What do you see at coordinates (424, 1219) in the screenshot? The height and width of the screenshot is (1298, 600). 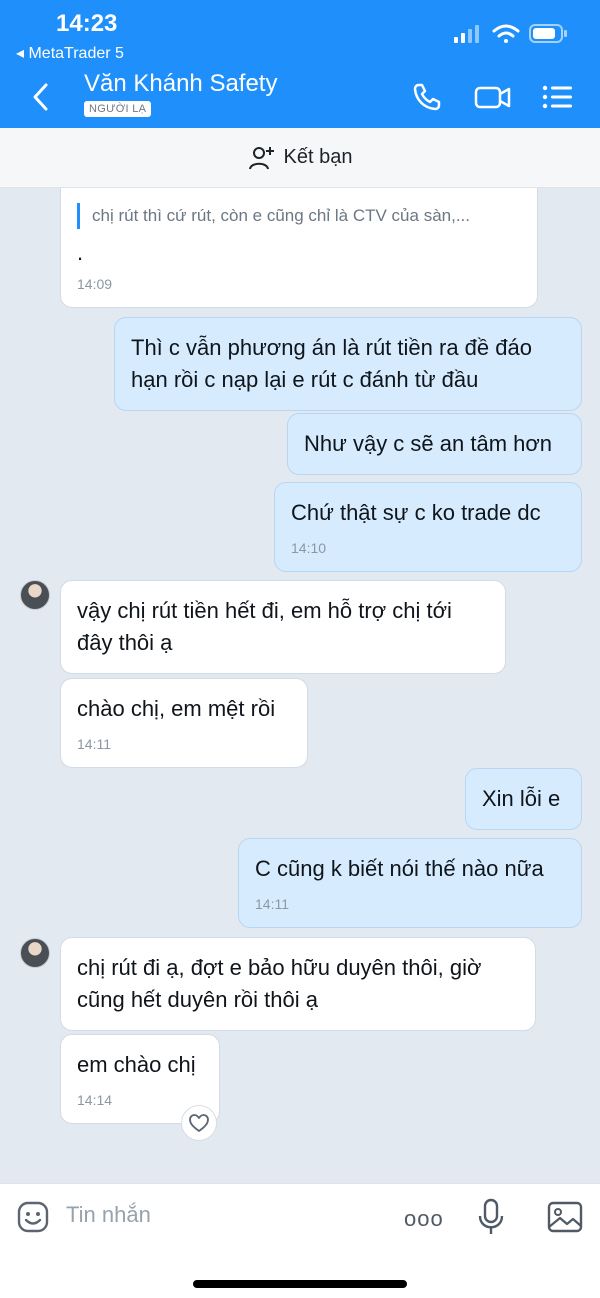 I see `more-icon: ooo` at bounding box center [424, 1219].